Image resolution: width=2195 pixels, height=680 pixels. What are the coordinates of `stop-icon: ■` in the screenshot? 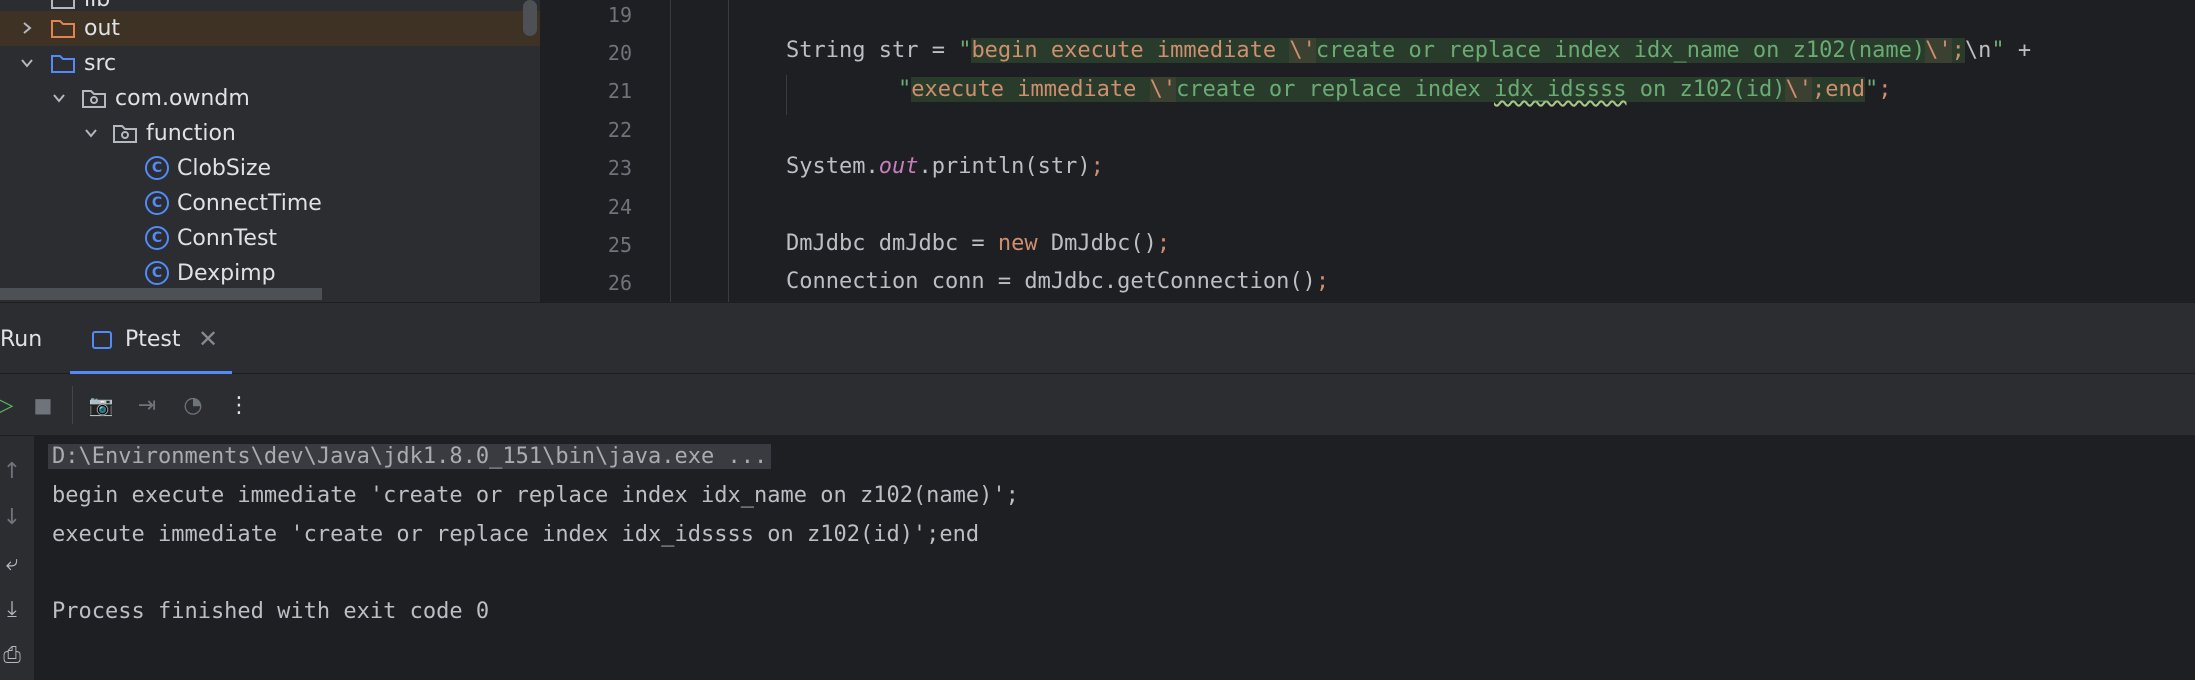 It's located at (43, 405).